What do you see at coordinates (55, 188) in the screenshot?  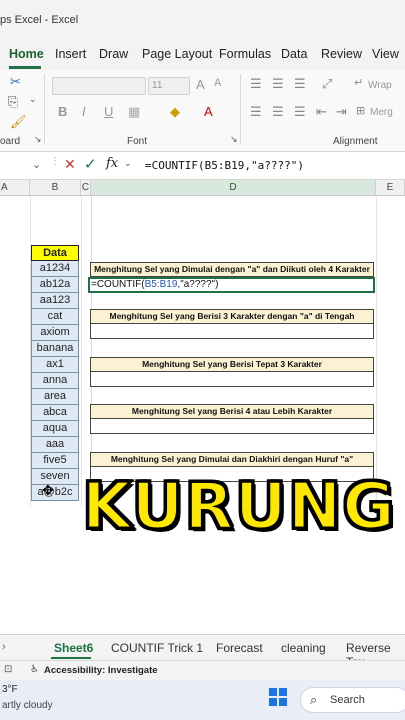 I see `column-header-b: B` at bounding box center [55, 188].